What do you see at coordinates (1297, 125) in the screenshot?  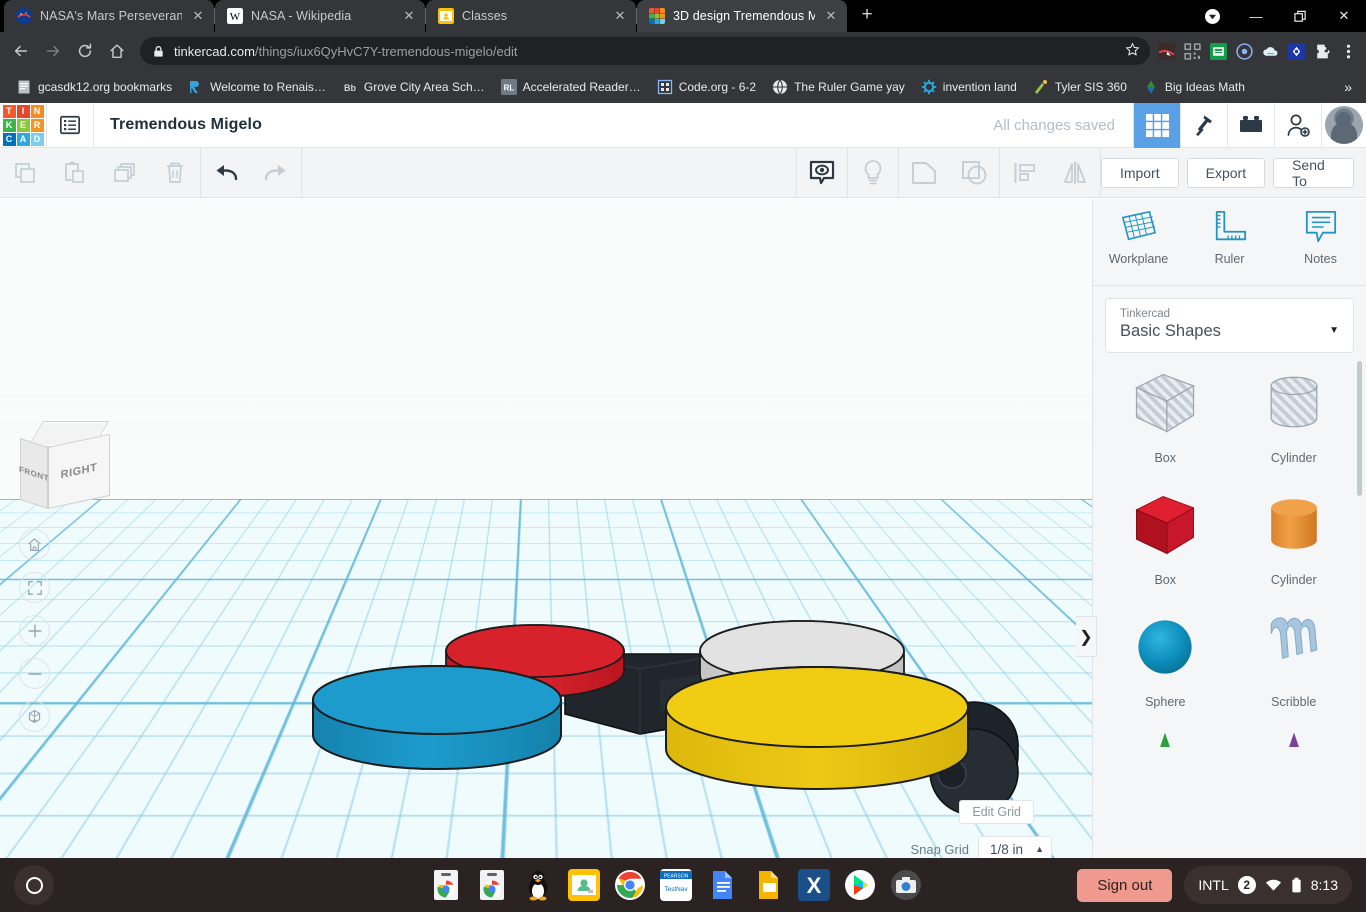 I see `invite-people-button` at bounding box center [1297, 125].